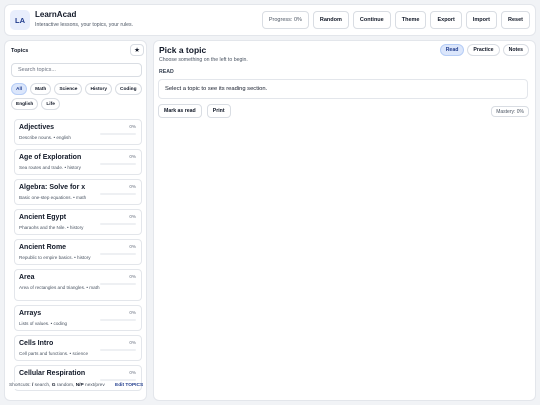  I want to click on tab-notes: Notes, so click(515, 50).